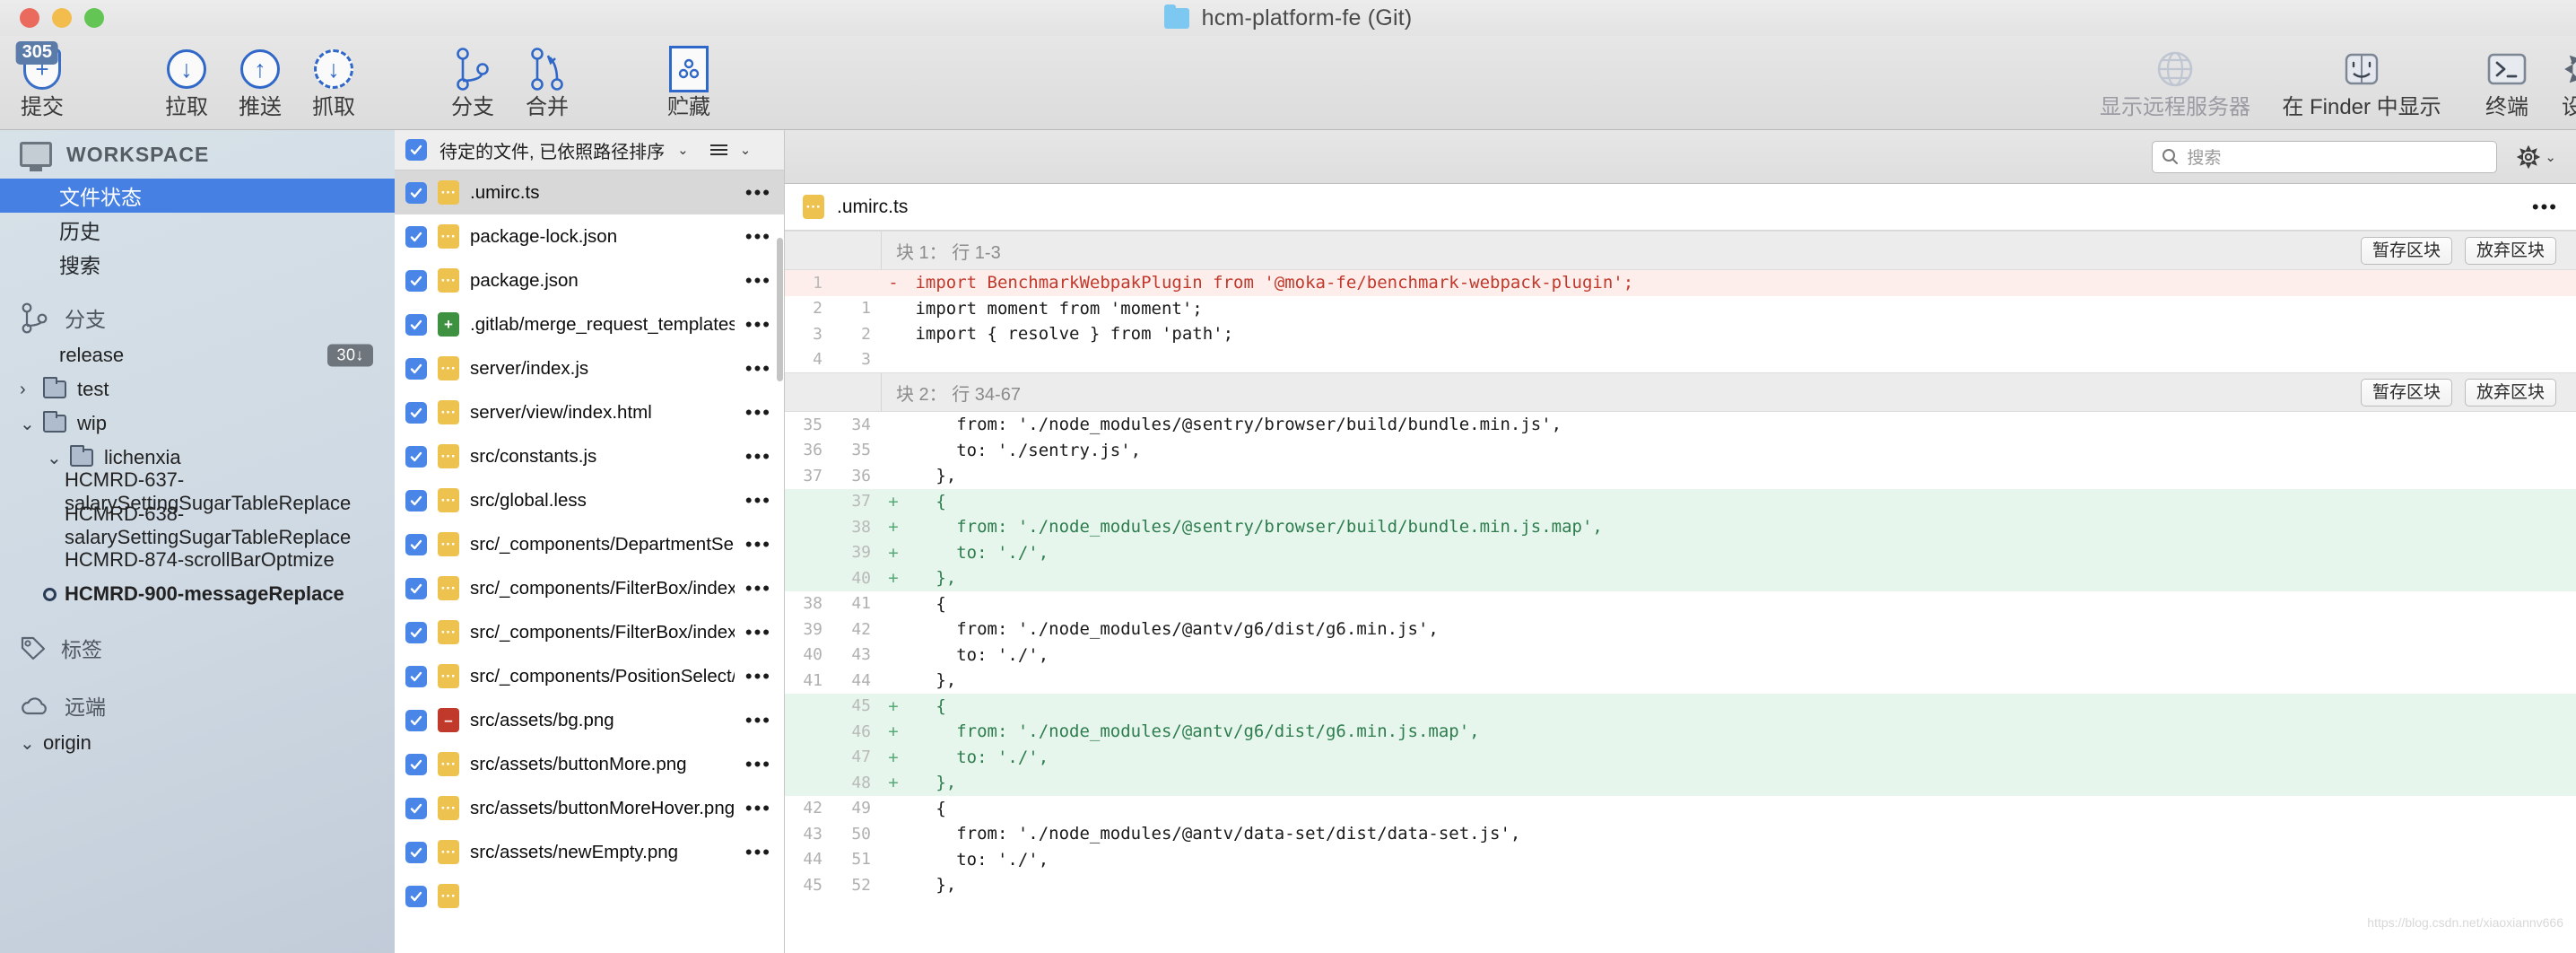 The width and height of the screenshot is (2576, 953). Describe the element at coordinates (589, 720) in the screenshot. I see `file-list-item: – src/assets/bg.png •••` at that location.